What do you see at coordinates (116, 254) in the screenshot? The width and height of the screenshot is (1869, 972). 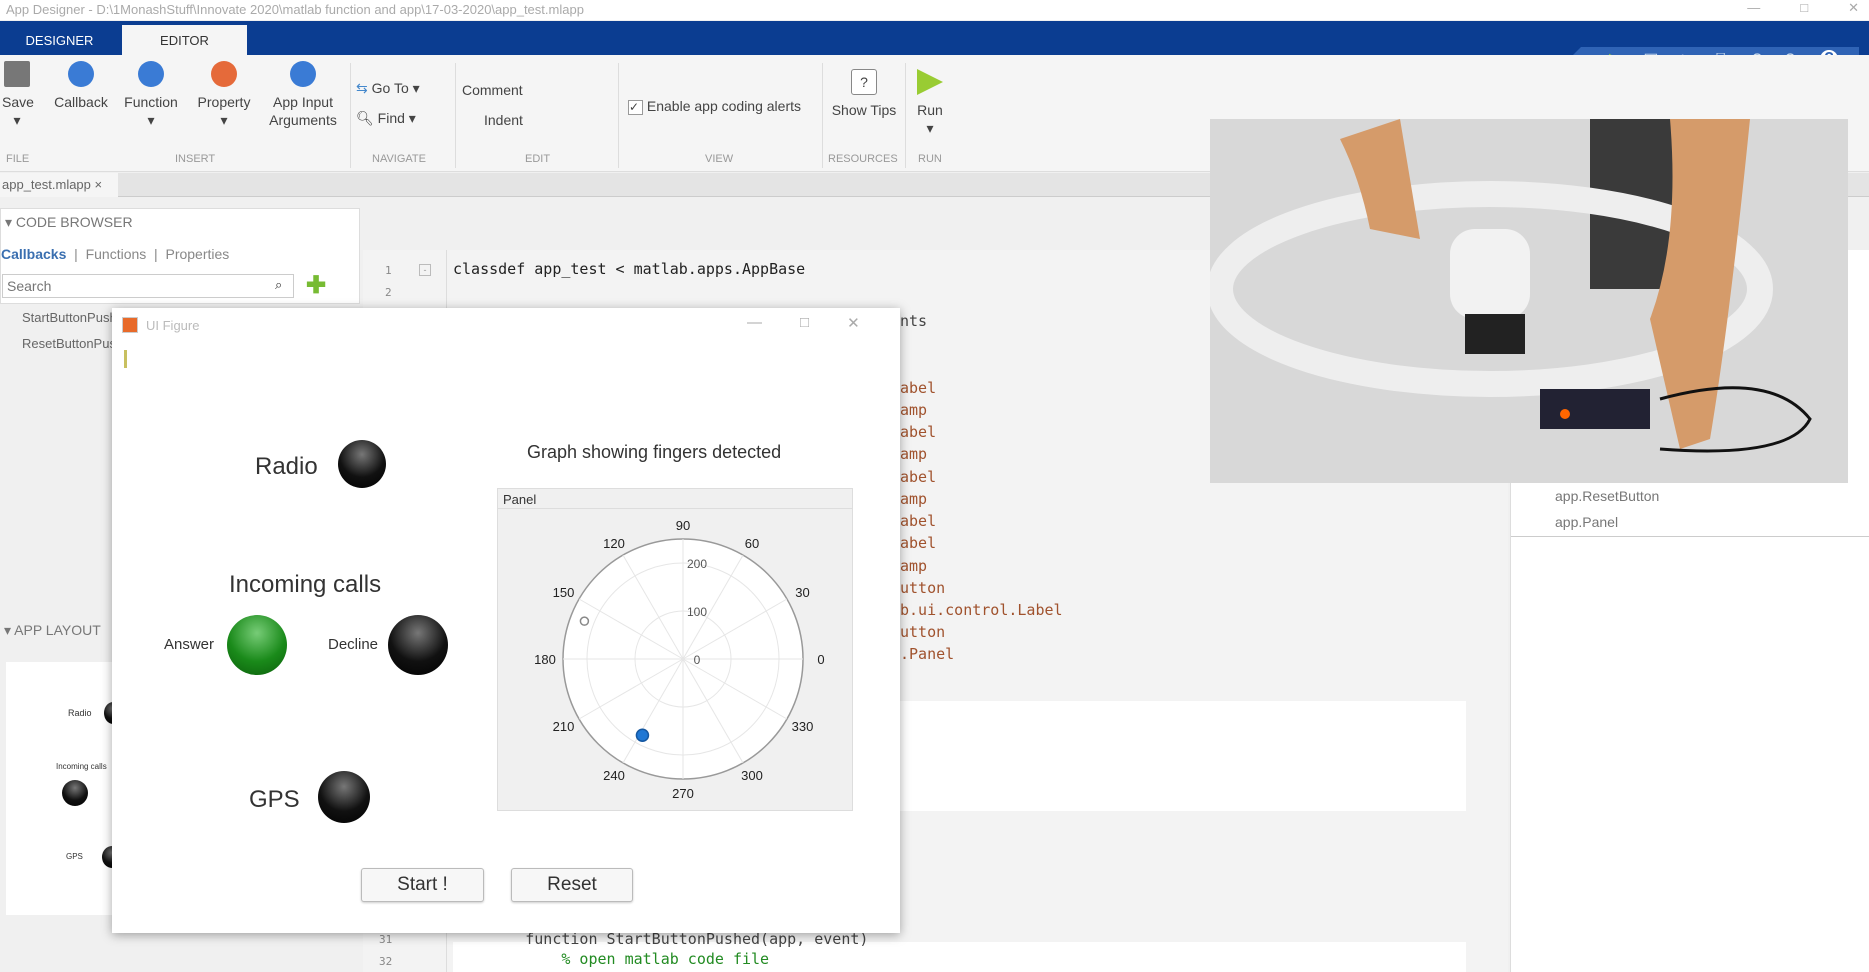 I see `tab-functions: Functions` at bounding box center [116, 254].